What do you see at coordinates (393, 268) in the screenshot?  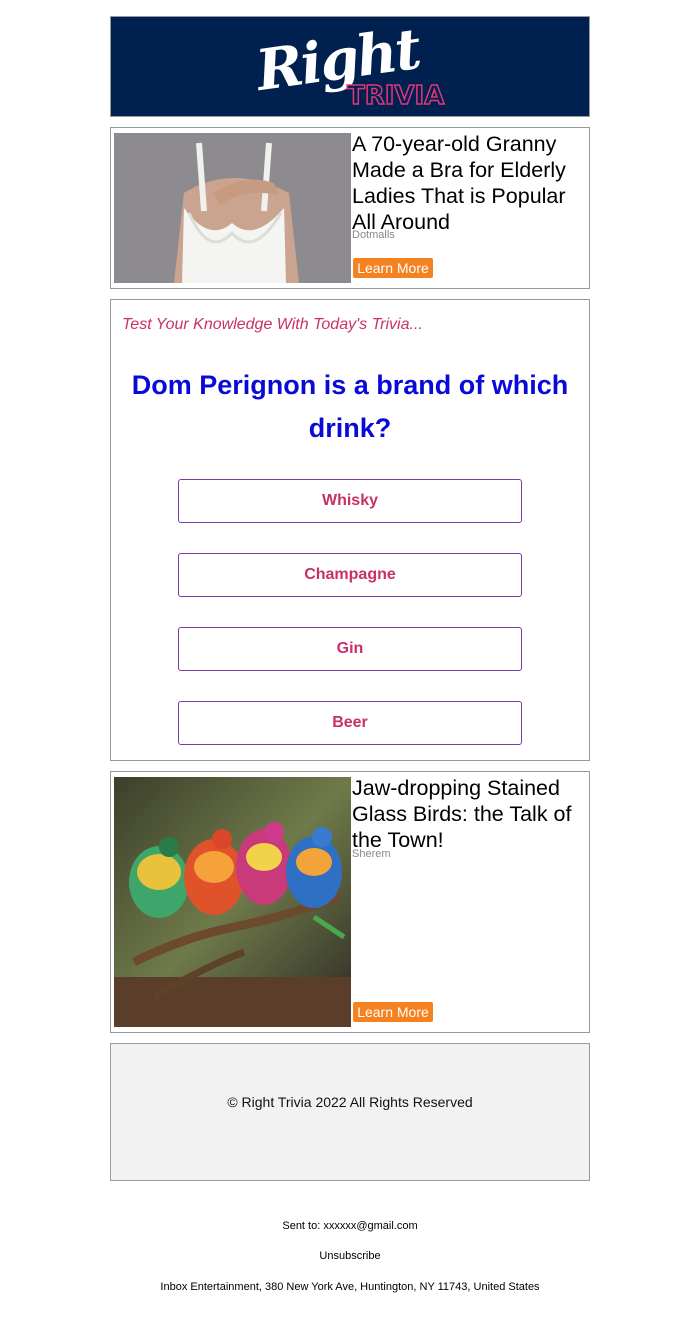 I see `learn-more-button-top: Learn More` at bounding box center [393, 268].